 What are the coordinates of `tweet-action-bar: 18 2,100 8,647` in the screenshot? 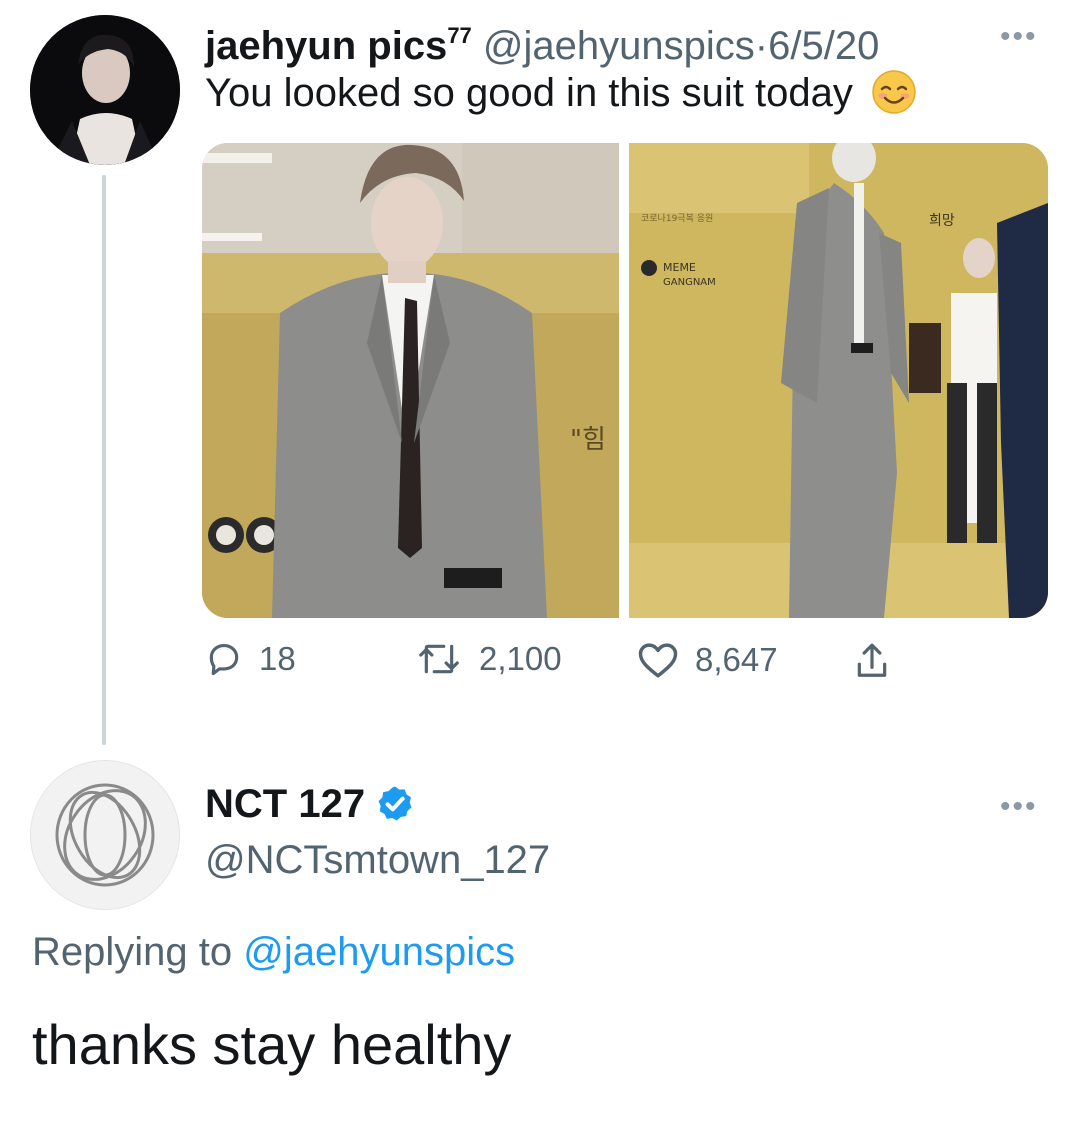 It's located at (565, 667).